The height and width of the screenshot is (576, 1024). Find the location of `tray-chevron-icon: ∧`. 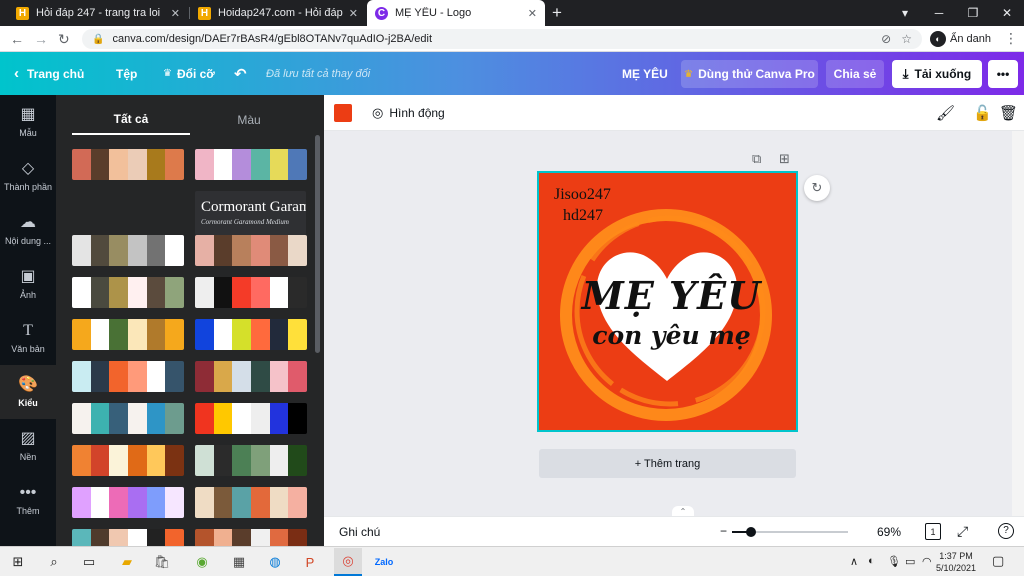

tray-chevron-icon: ∧ is located at coordinates (854, 561).